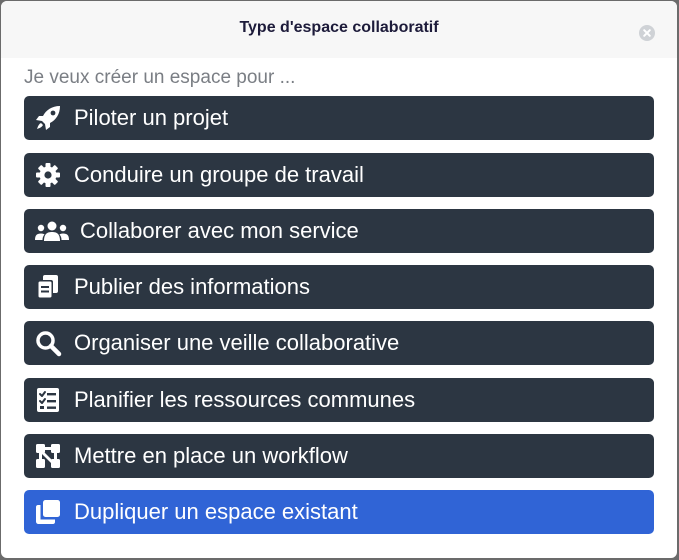  Describe the element at coordinates (48, 118) in the screenshot. I see `rocket-icon` at that location.